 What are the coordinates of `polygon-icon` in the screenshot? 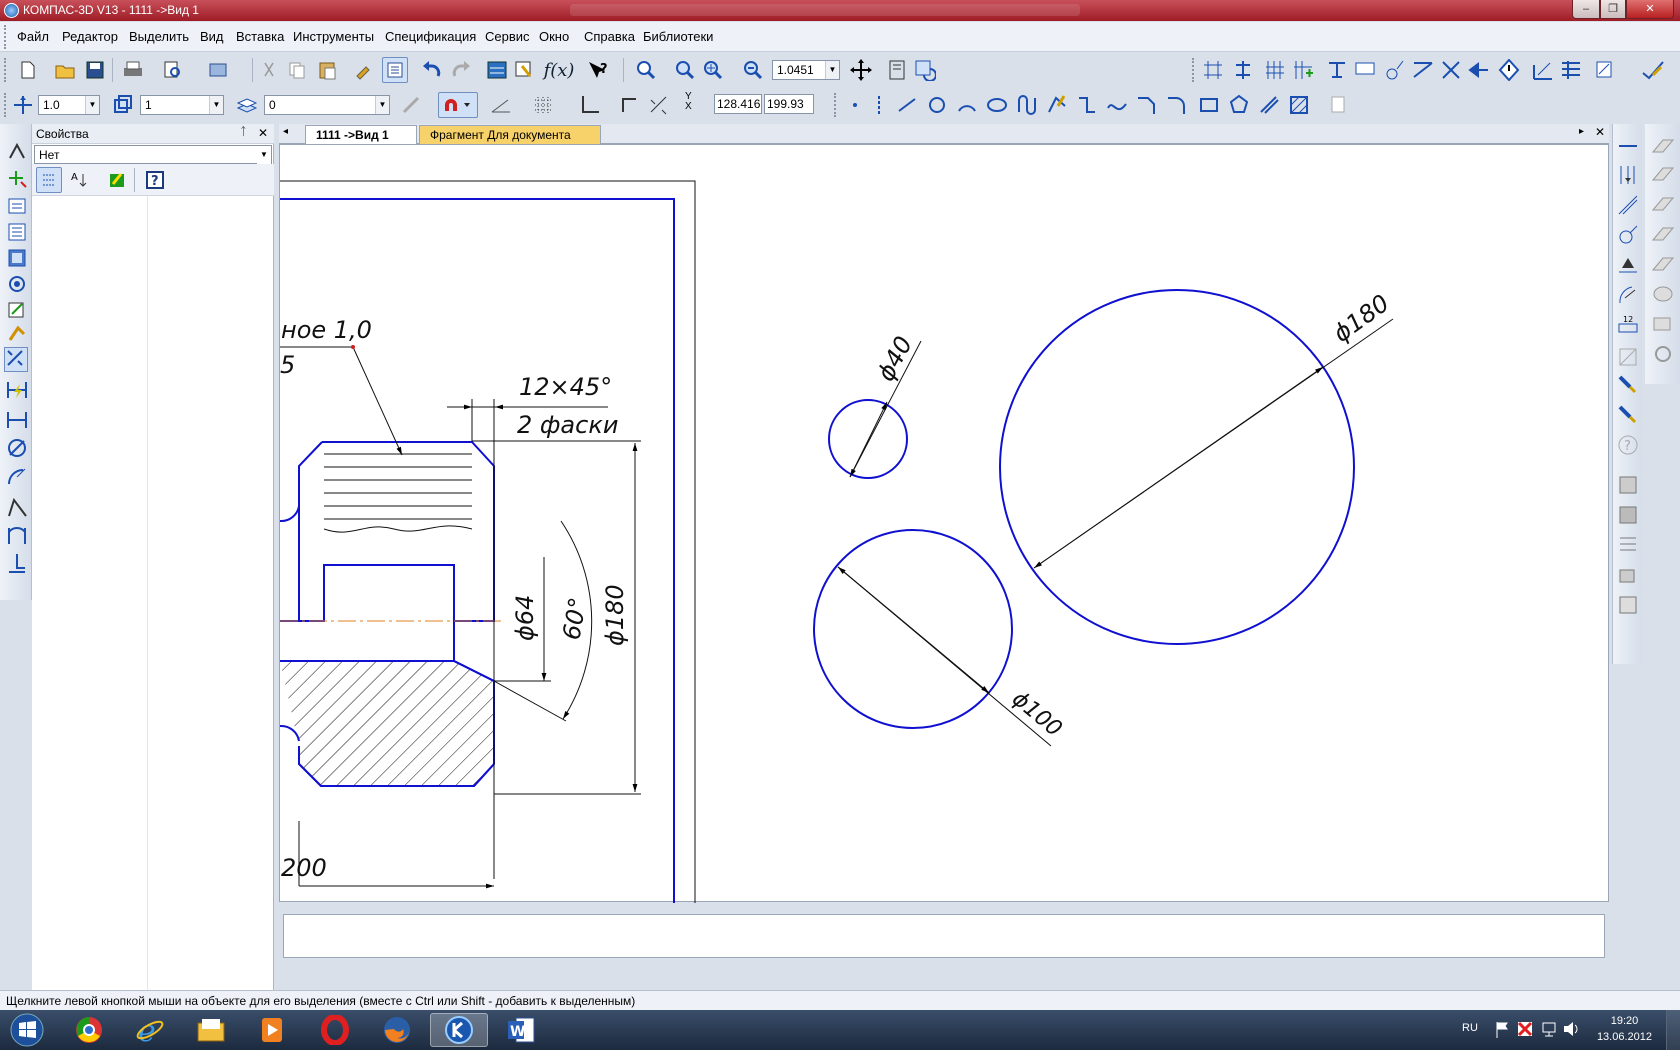 It's located at (1239, 105).